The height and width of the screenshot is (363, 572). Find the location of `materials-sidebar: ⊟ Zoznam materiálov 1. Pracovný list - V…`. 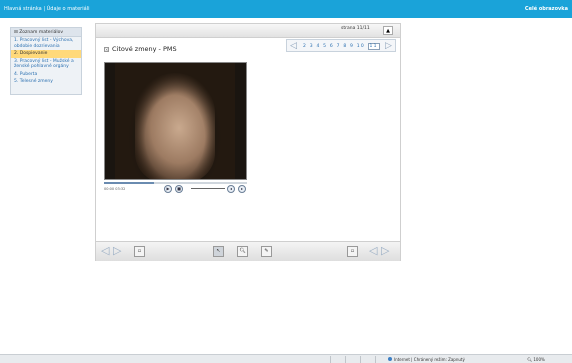

materials-sidebar: ⊟ Zoznam materiálov 1. Pracovný list - V… is located at coordinates (46, 61).